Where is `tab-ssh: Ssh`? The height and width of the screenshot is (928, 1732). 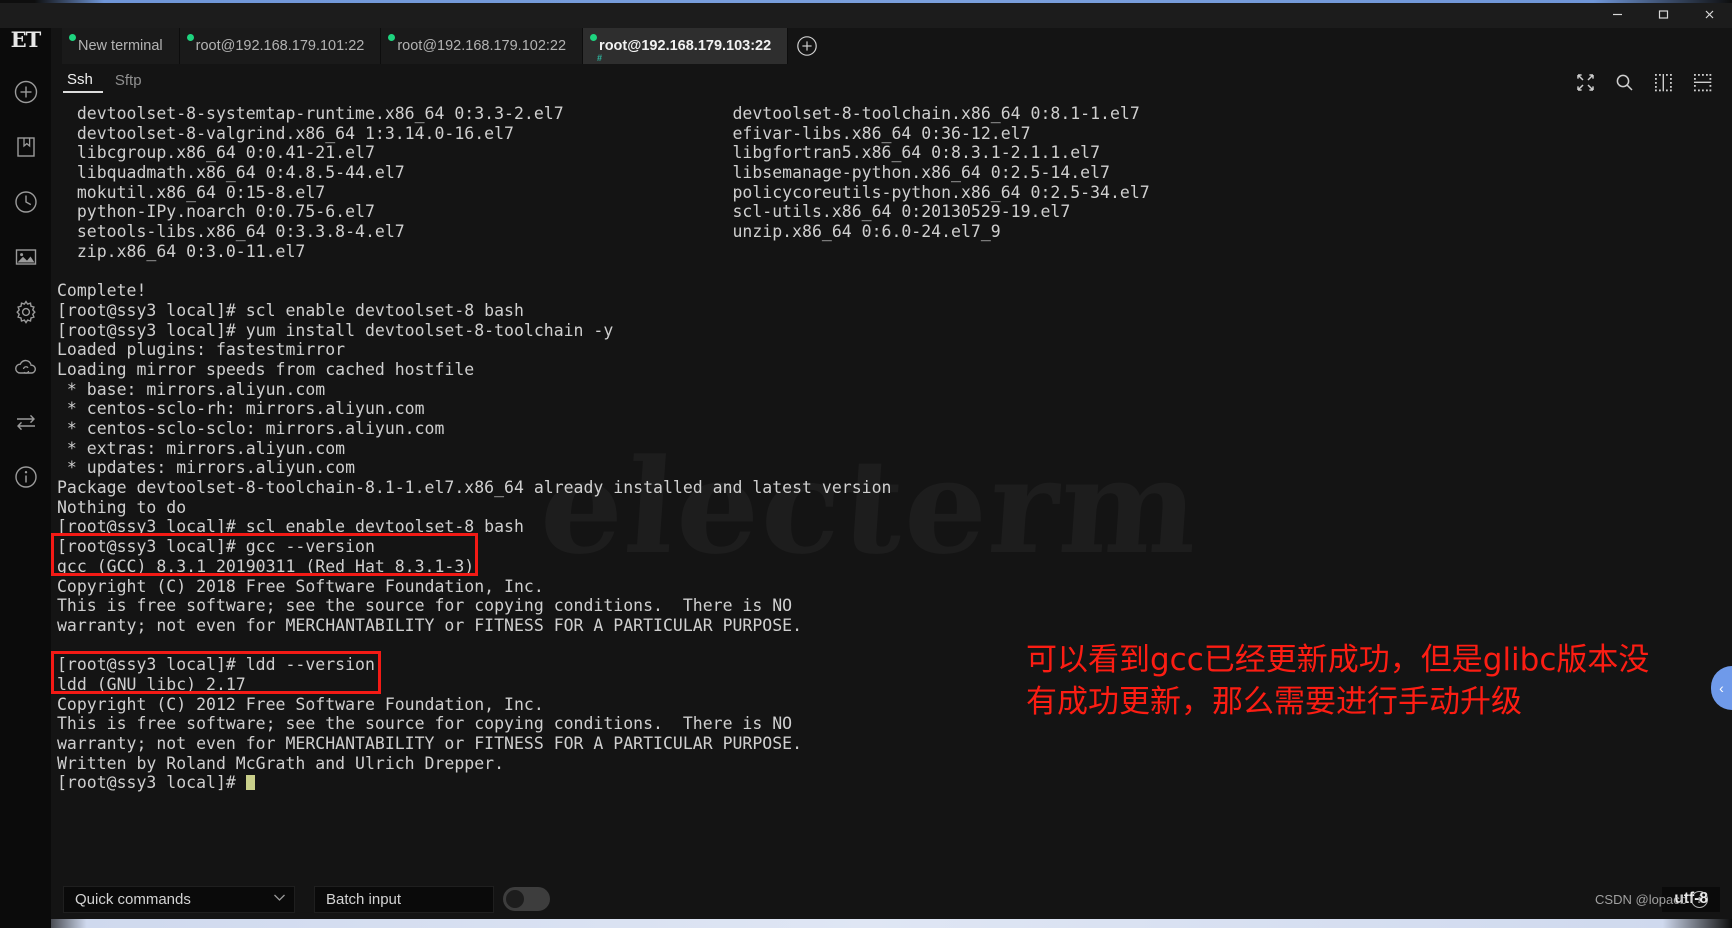
tab-ssh: Ssh is located at coordinates (83, 82).